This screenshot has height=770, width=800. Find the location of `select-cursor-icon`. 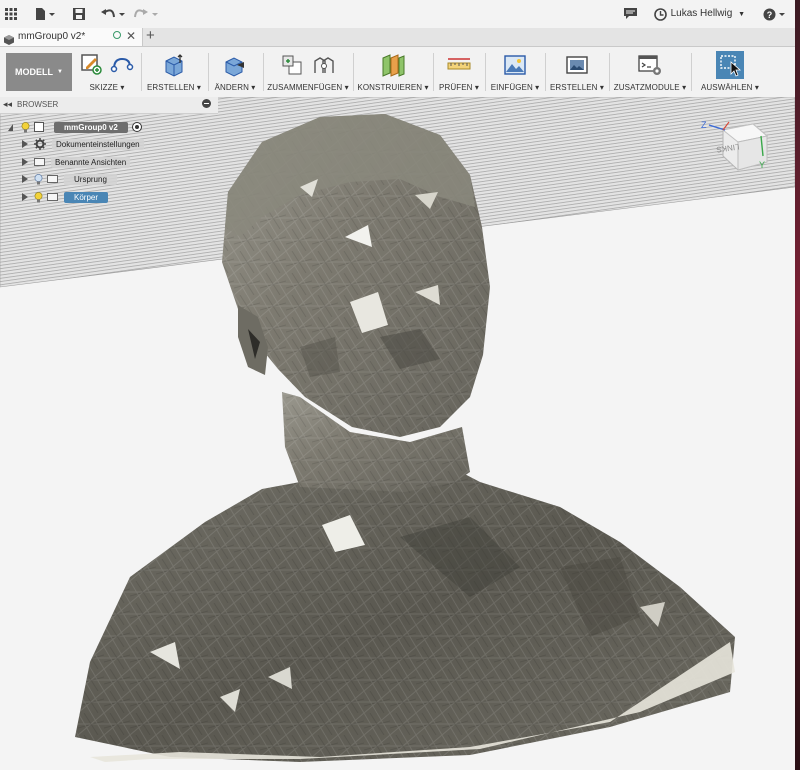

select-cursor-icon is located at coordinates (730, 65).